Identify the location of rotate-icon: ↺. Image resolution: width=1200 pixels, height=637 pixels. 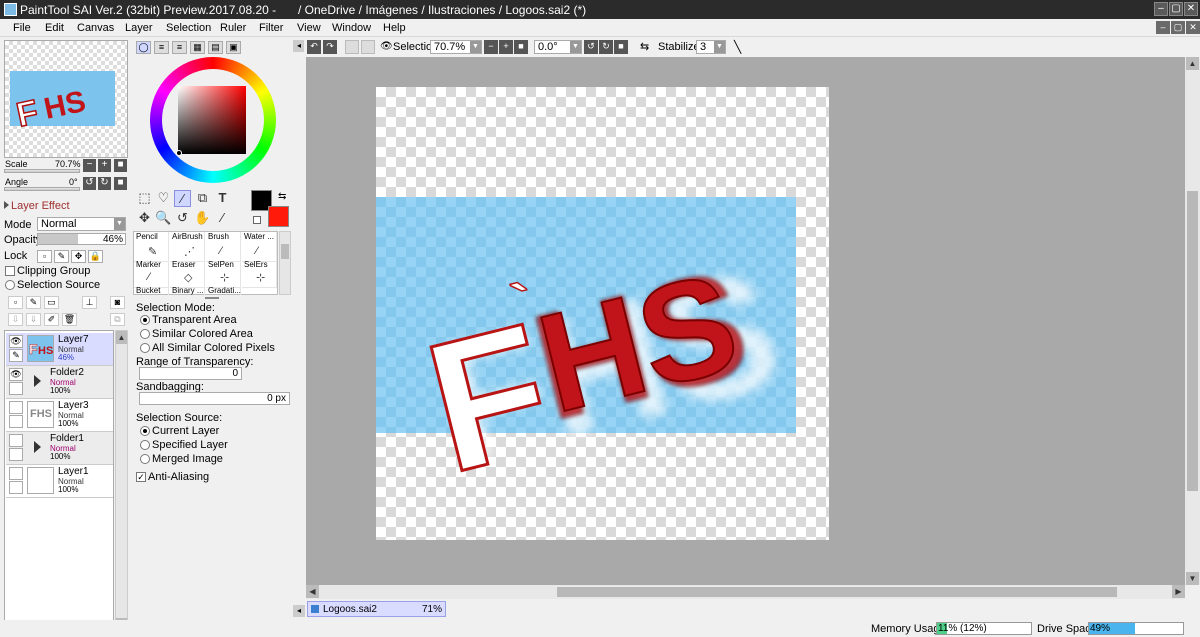
(182, 218).